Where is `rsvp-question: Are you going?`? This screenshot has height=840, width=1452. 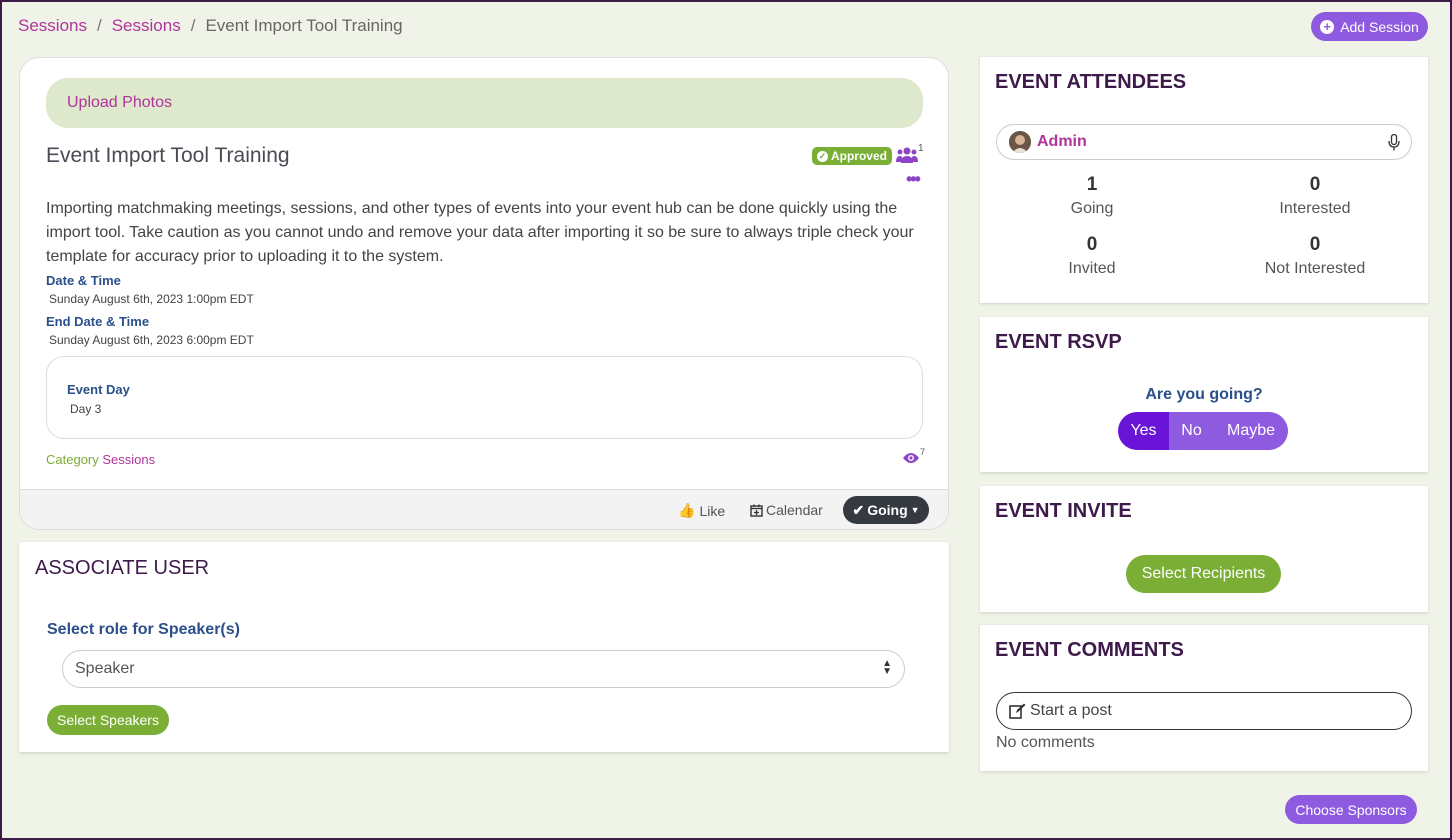
rsvp-question: Are you going? is located at coordinates (1204, 394).